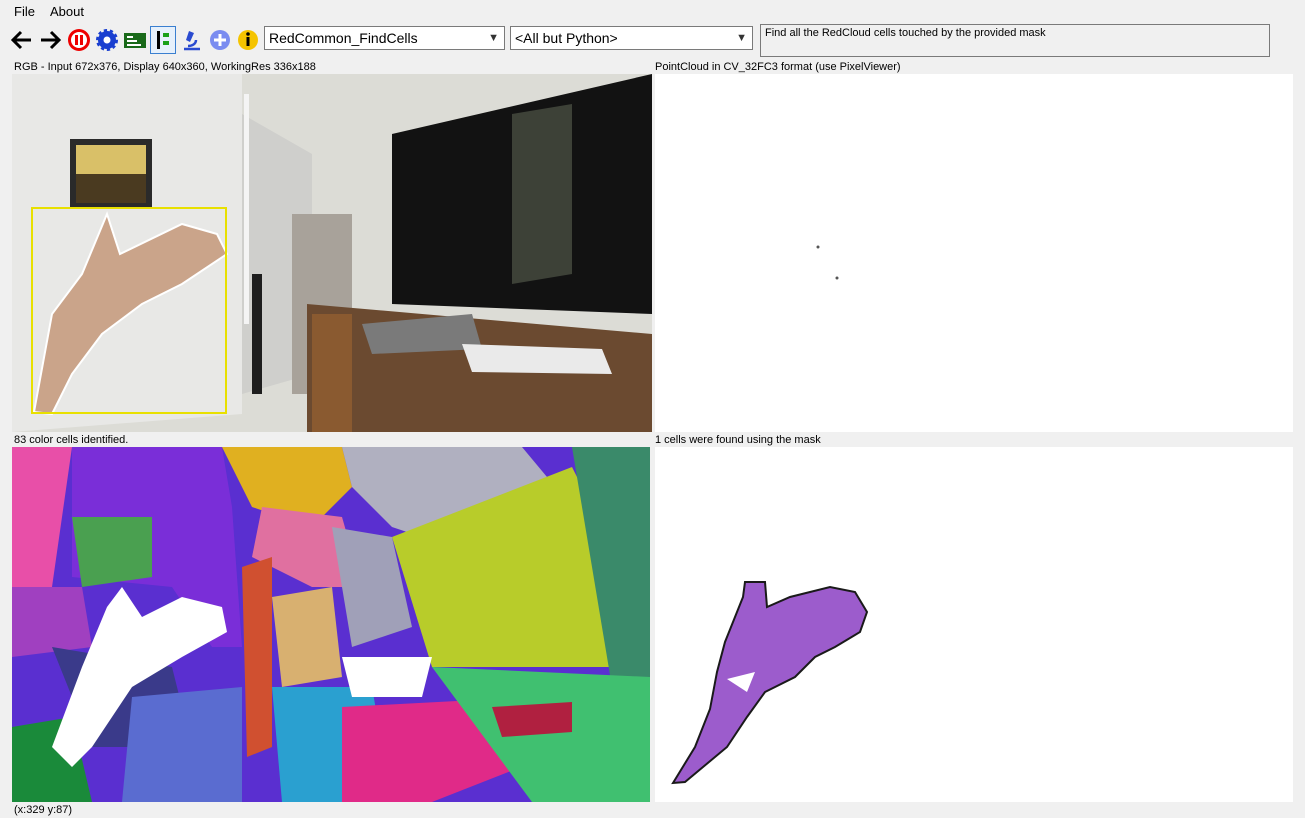 This screenshot has width=1305, height=818. What do you see at coordinates (248, 40) in the screenshot?
I see `info-icon` at bounding box center [248, 40].